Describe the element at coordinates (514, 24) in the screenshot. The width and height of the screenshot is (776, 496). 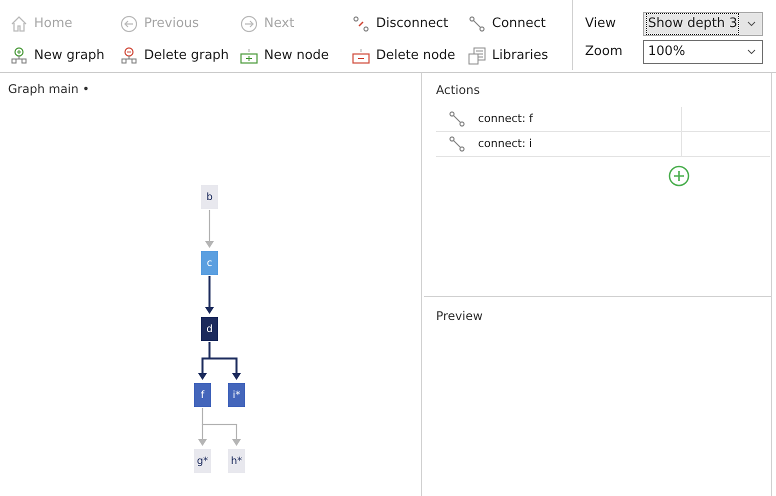
I see `toolbar-button: Connect` at that location.